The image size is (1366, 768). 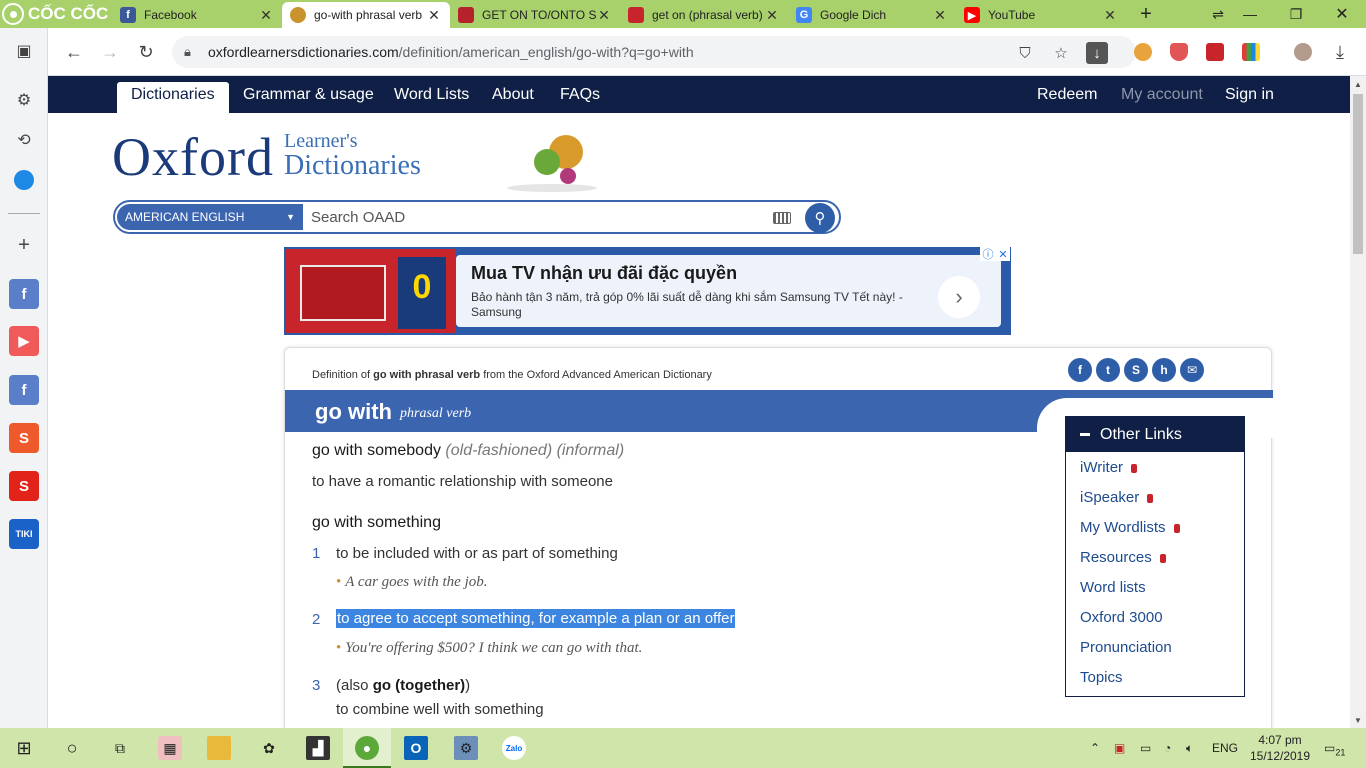 I want to click on link-resources: Resources, so click(x=1123, y=557).